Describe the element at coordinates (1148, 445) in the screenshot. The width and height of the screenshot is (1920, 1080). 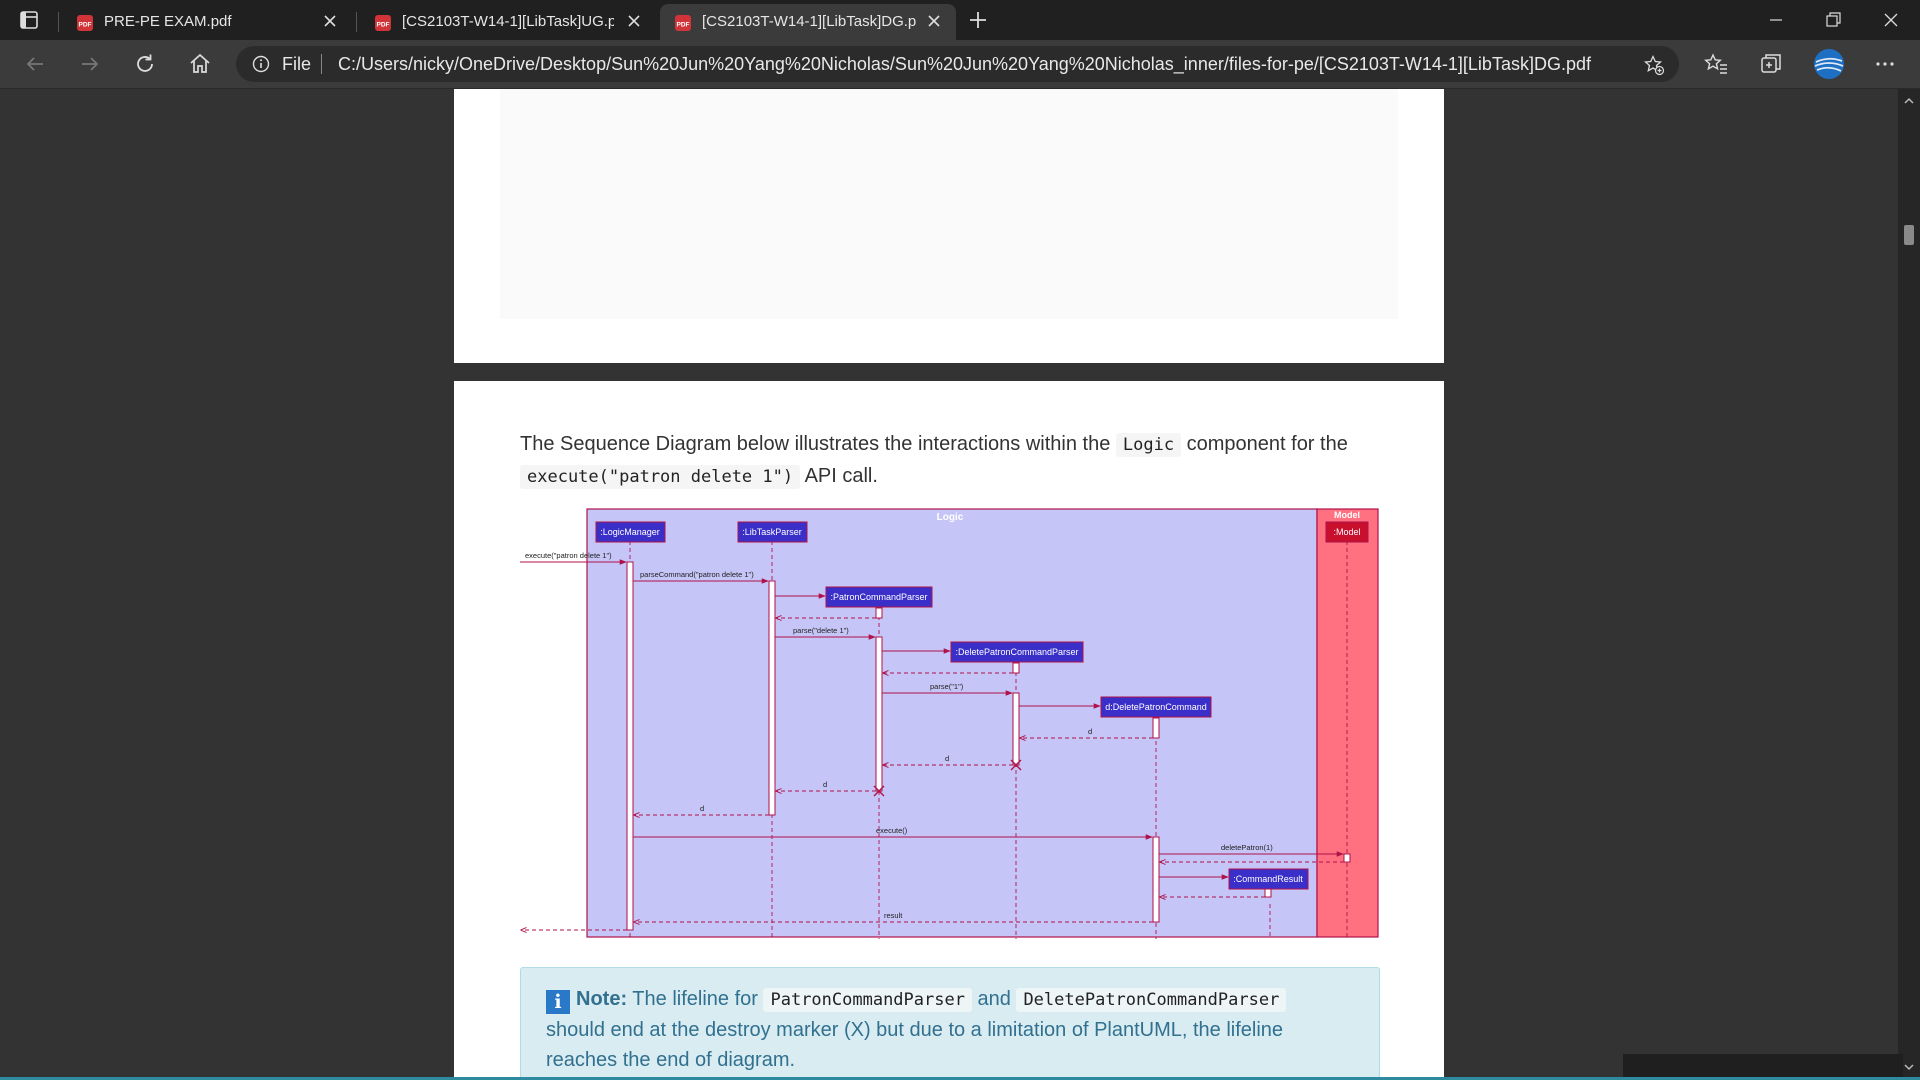
I see `inline-code: Logic` at that location.